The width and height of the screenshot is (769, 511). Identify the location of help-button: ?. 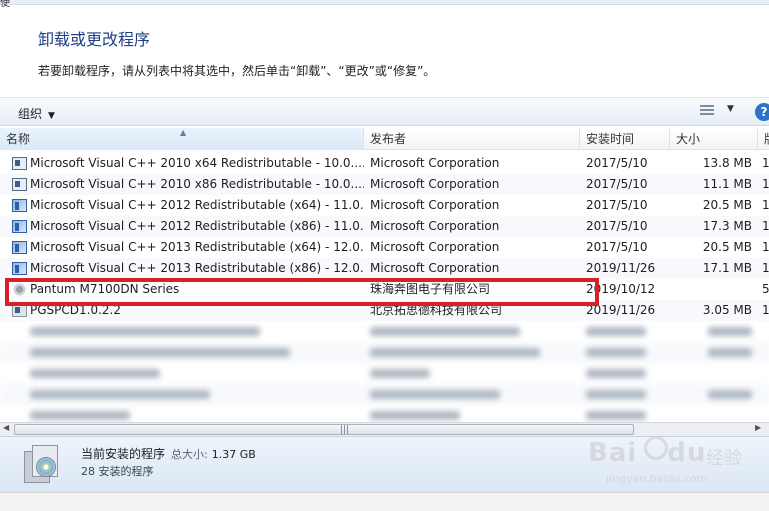
(762, 112).